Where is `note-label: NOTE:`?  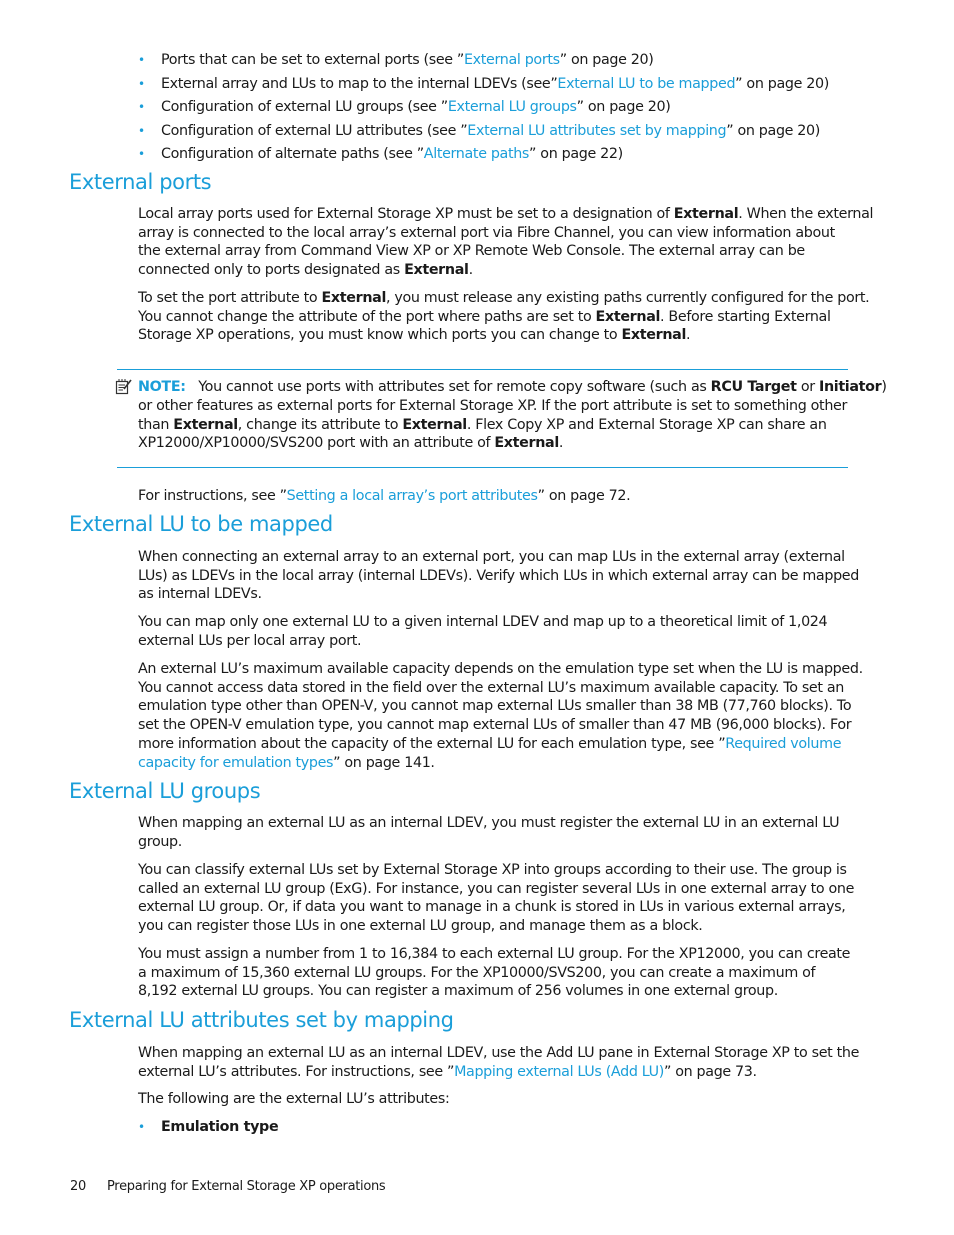 note-label: NOTE: is located at coordinates (162, 387).